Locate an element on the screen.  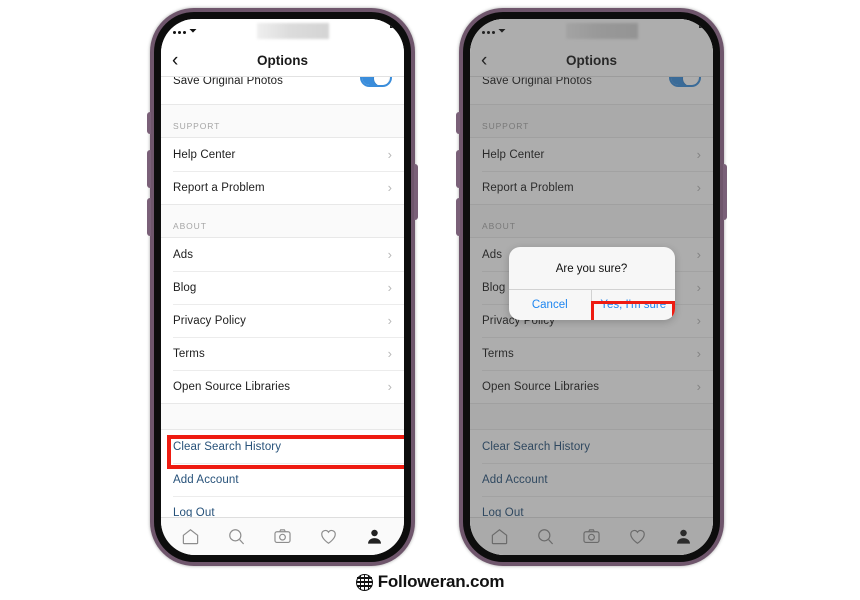
confirm-dialog: Are you sure? Cancel Yes, I'm sure is located at coordinates (591, 283).